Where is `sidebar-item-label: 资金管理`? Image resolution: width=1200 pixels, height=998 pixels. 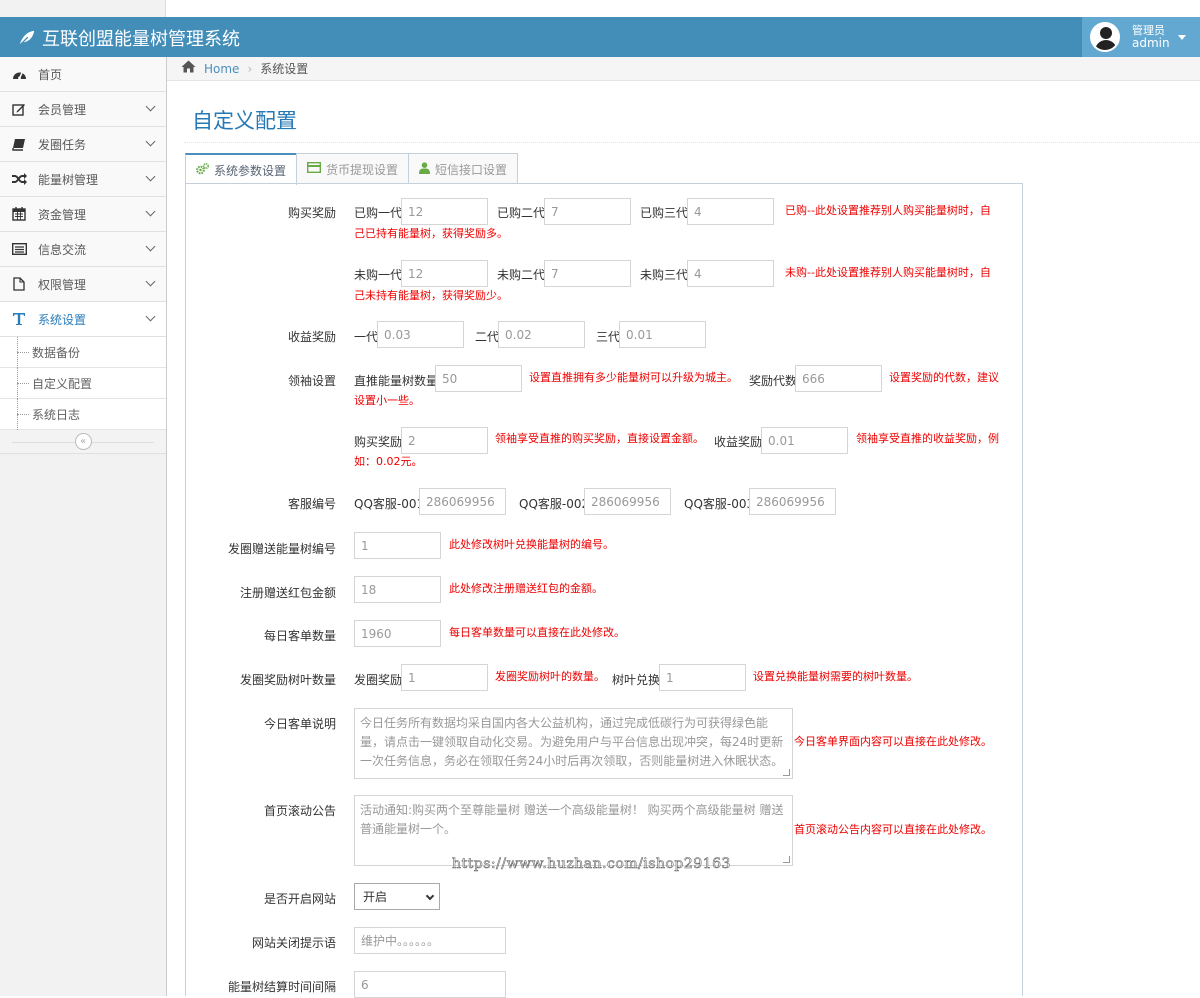 sidebar-item-label: 资金管理 is located at coordinates (62, 214).